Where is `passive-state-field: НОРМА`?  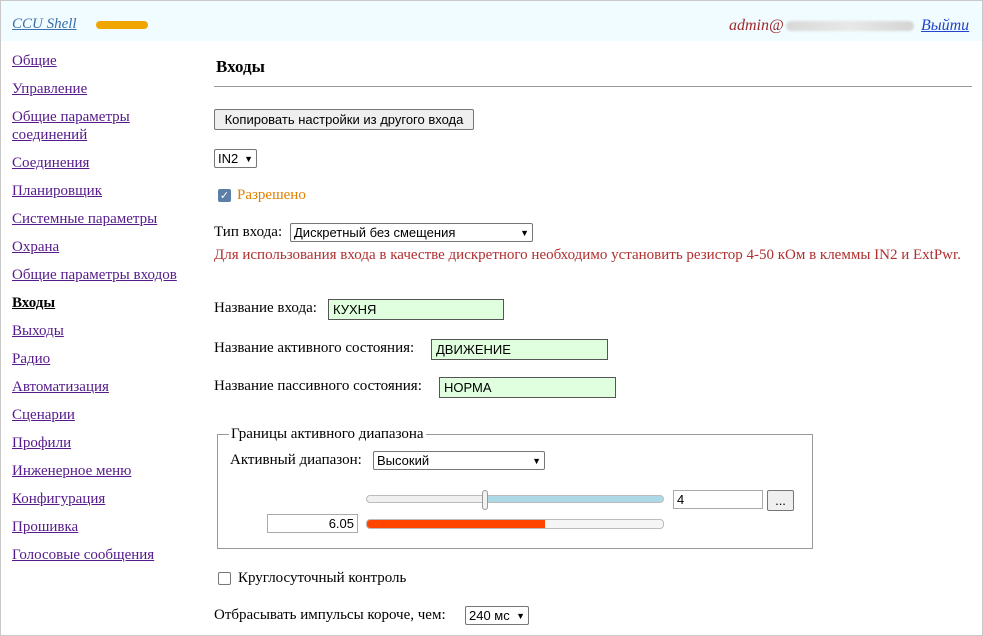 passive-state-field: НОРМА is located at coordinates (527, 387).